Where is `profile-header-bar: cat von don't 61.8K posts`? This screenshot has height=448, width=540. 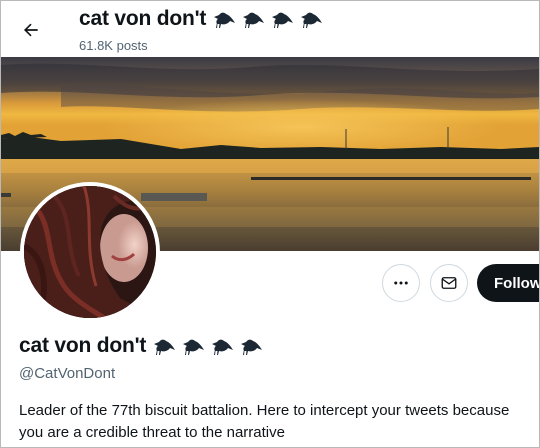
profile-header-bar: cat von don't 61.8K posts is located at coordinates (270, 29).